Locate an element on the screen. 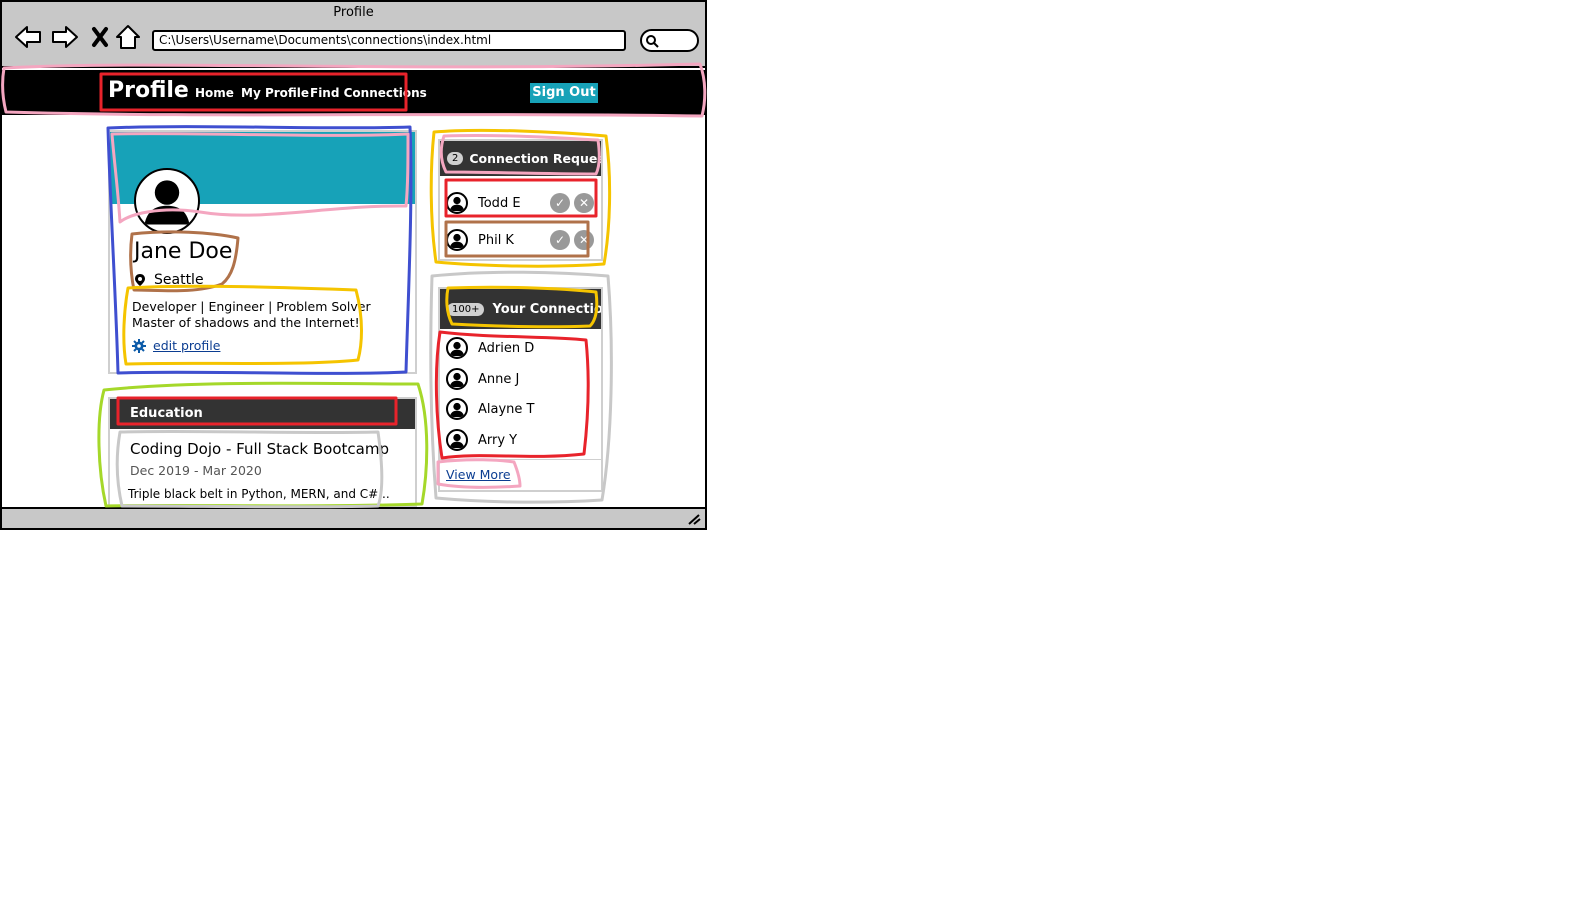  connection-requests-header: 2 Connection Requests is located at coordinates (520, 158).